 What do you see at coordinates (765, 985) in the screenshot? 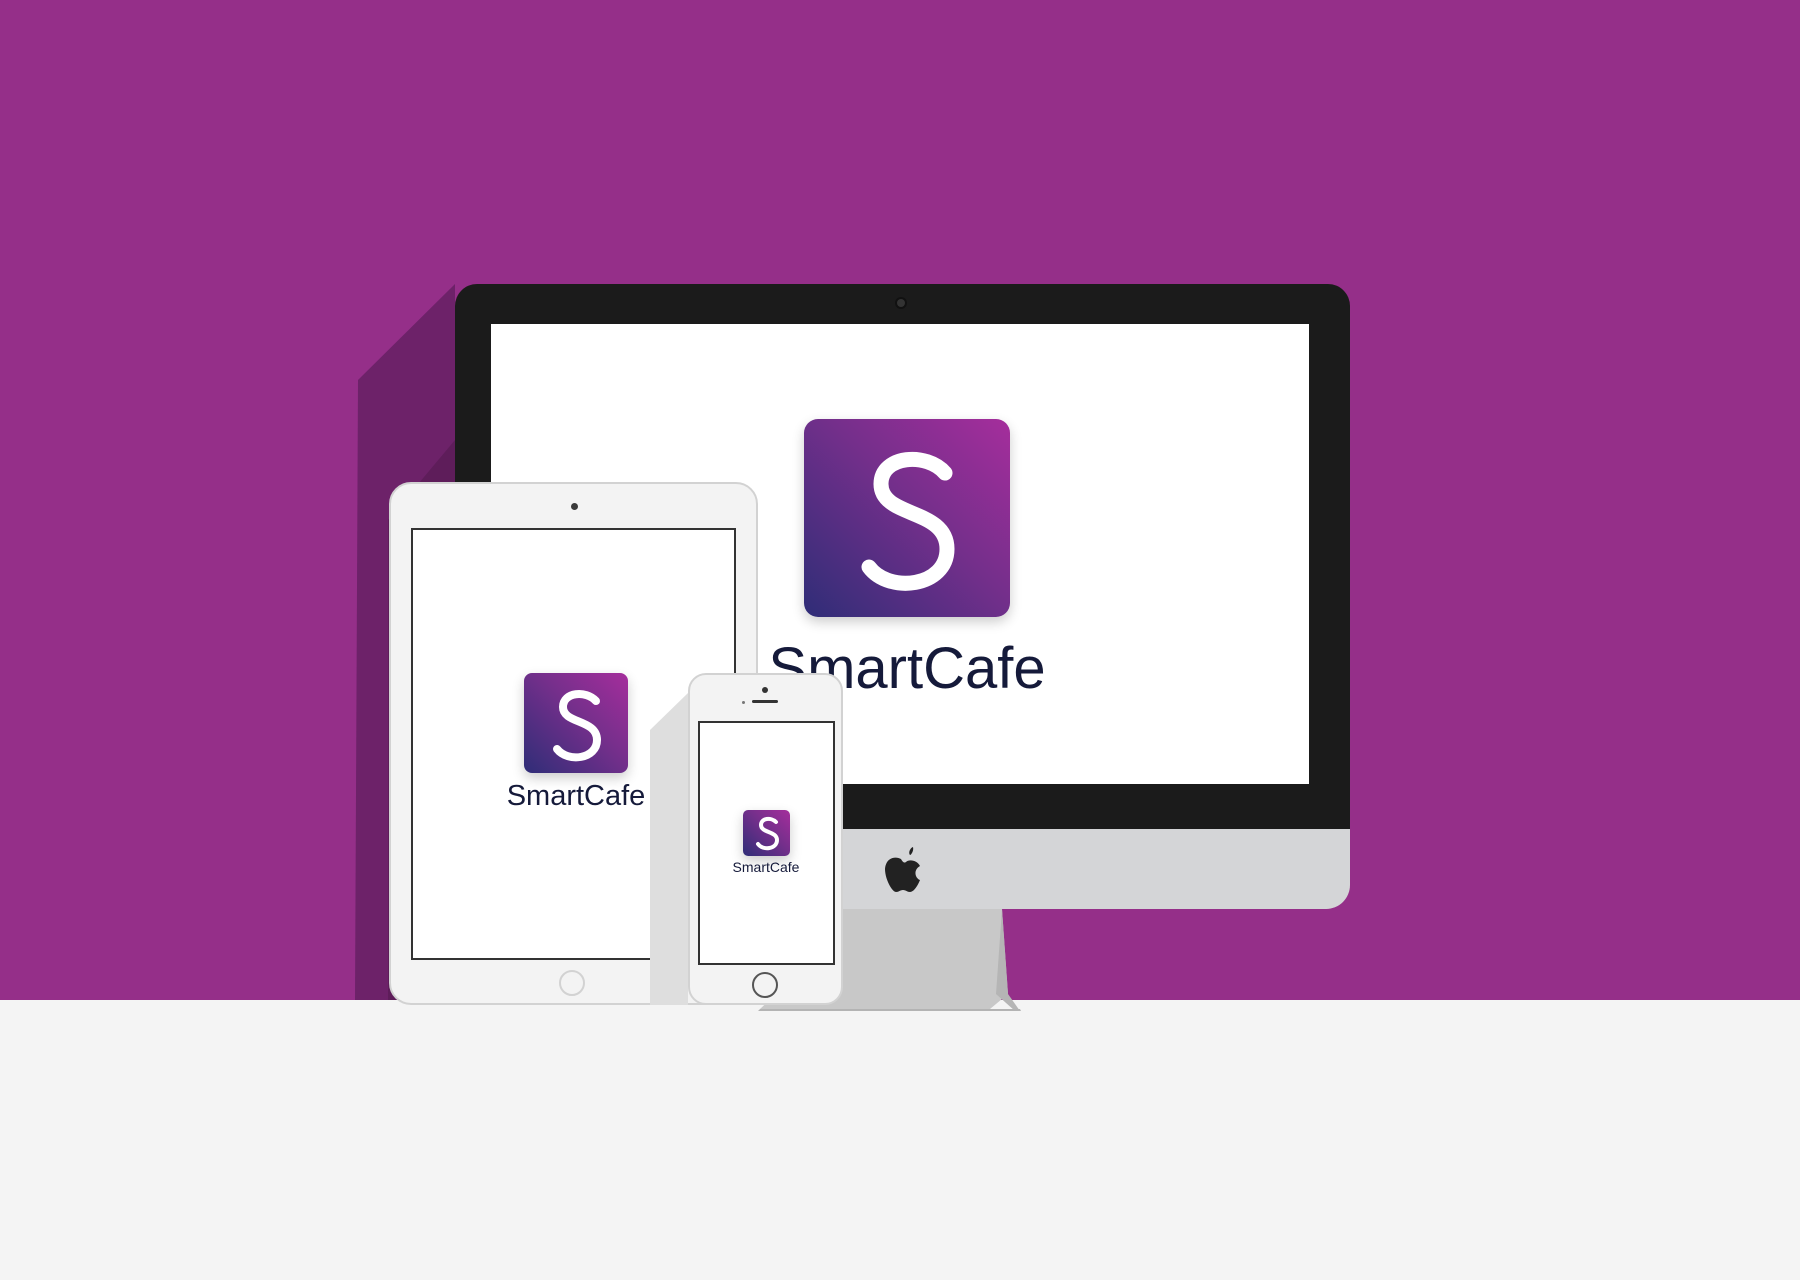
I see `iphone-home-button` at bounding box center [765, 985].